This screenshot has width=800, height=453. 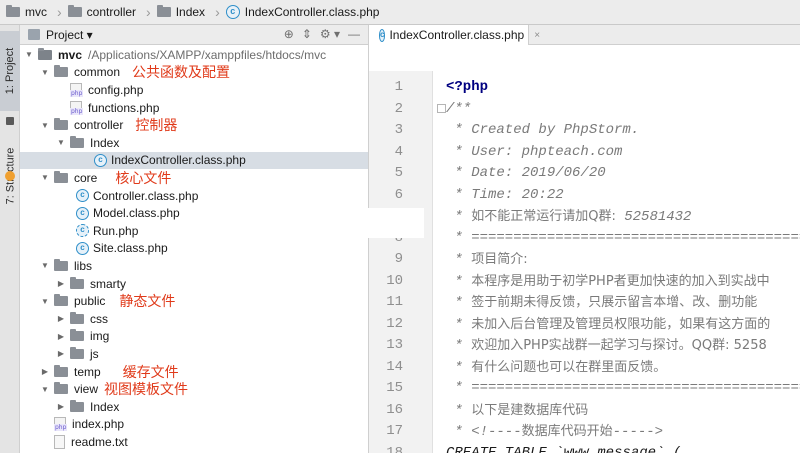 I want to click on tree-item-run: c Run.php, so click(x=194, y=231).